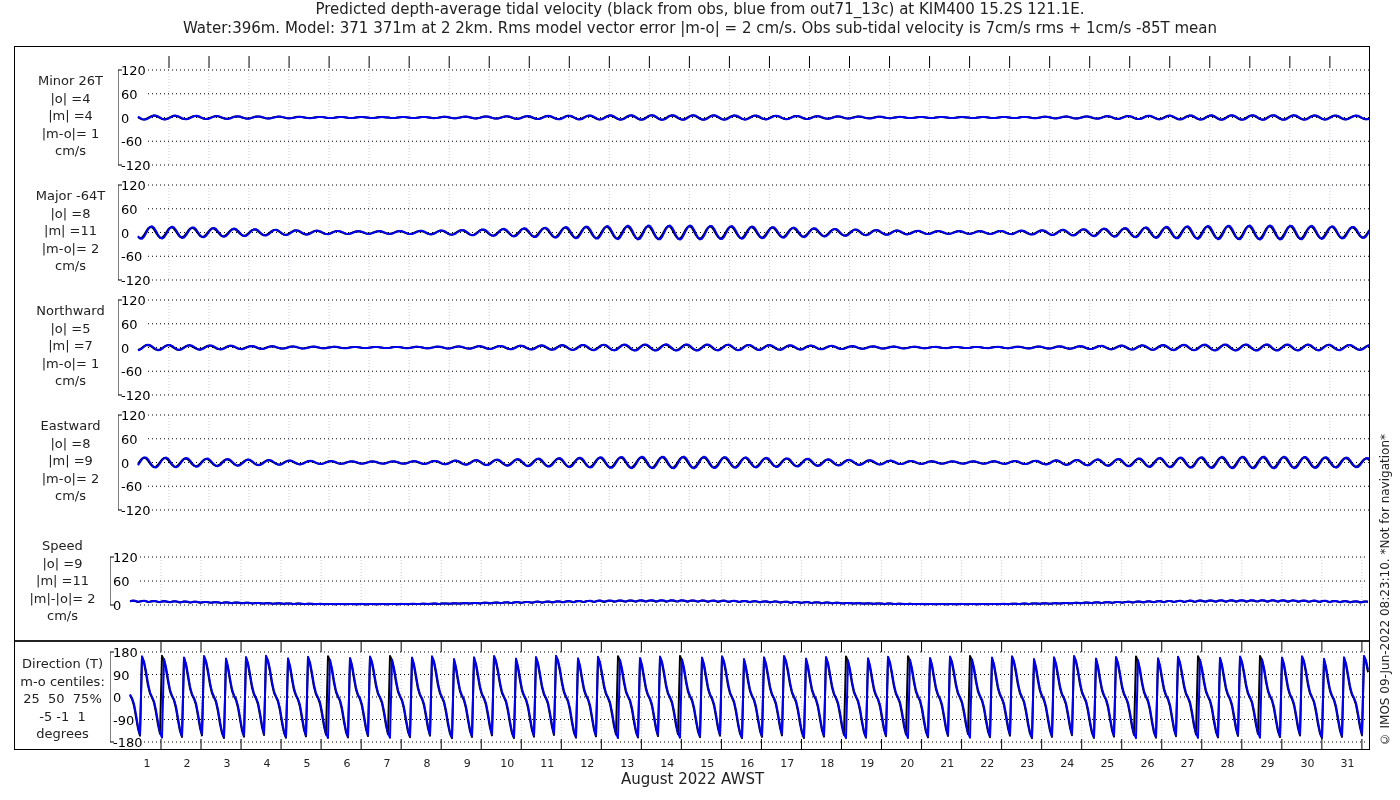 The height and width of the screenshot is (800, 1400). What do you see at coordinates (867, 763) in the screenshot?
I see `x-tick-label: 19` at bounding box center [867, 763].